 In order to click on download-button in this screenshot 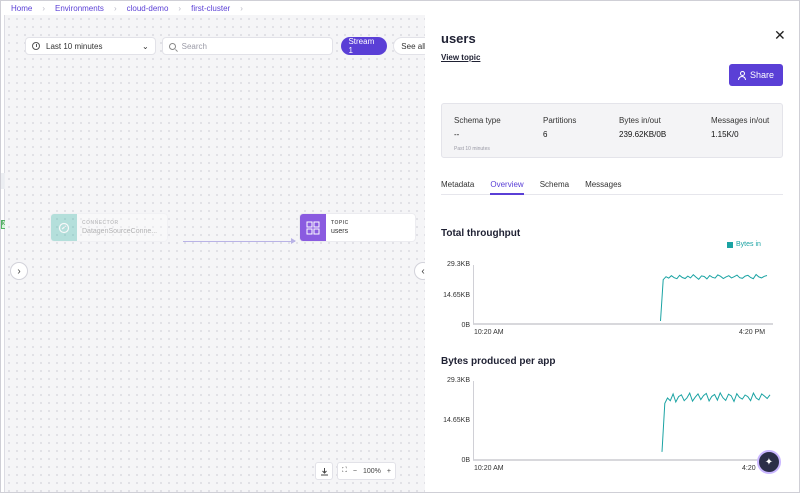, I will do `click(324, 471)`.